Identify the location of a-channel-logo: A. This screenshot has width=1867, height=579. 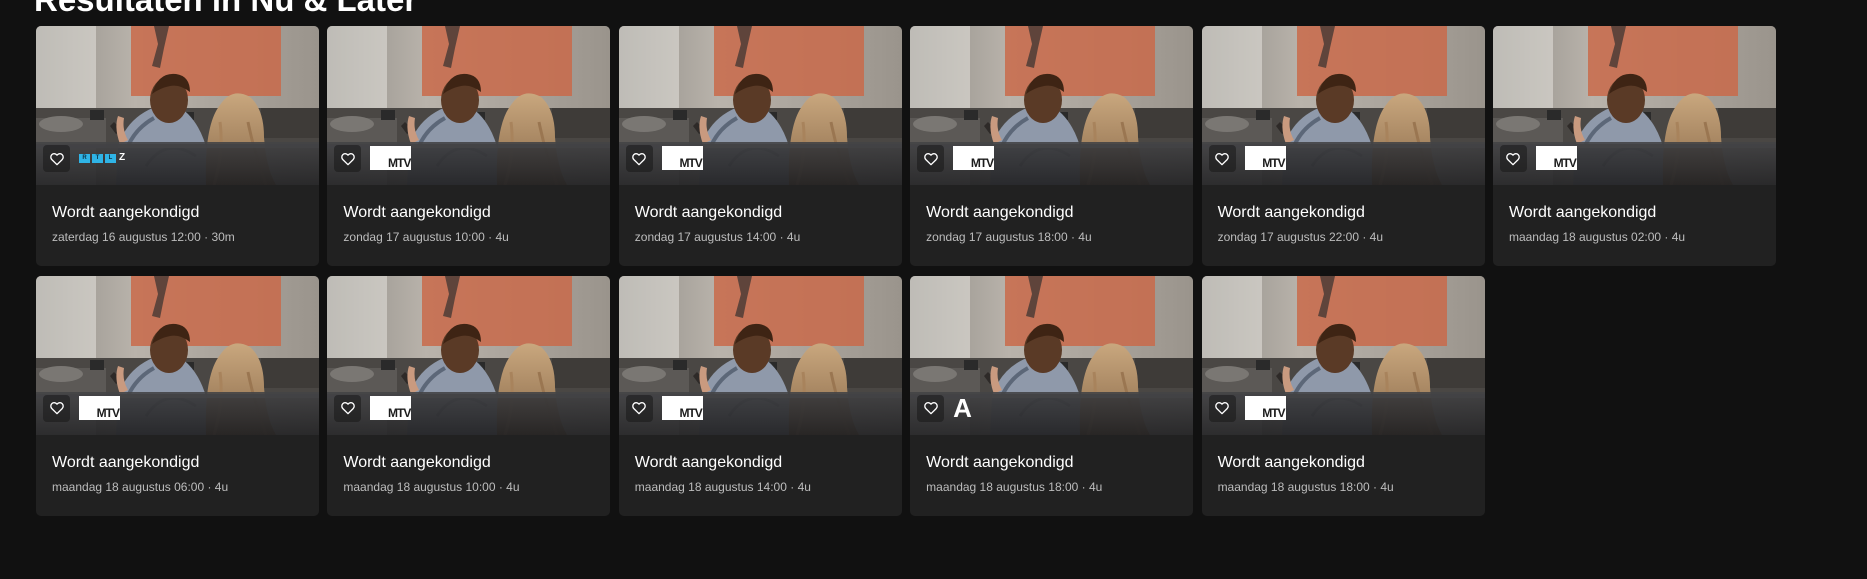
(962, 407).